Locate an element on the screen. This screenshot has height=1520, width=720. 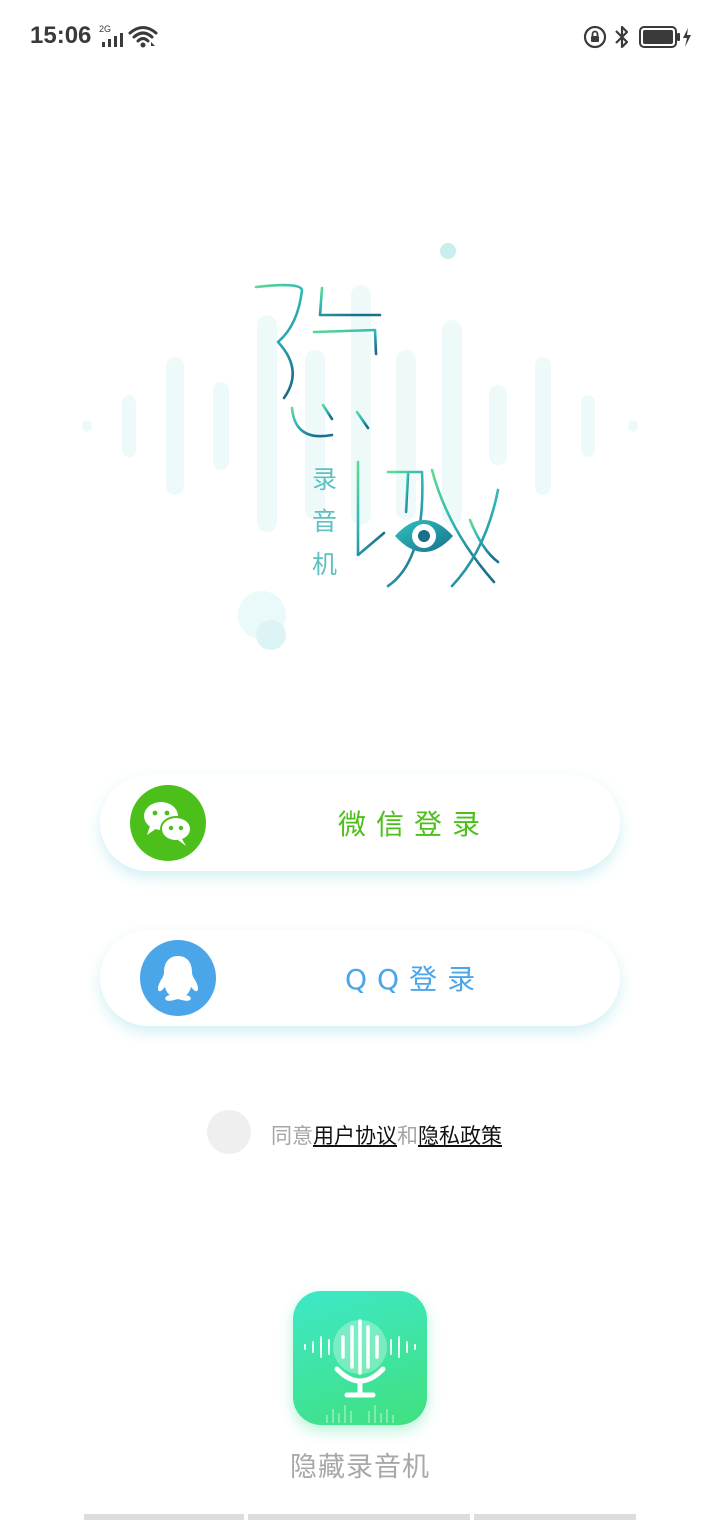
app-icon is located at coordinates (360, 1358).